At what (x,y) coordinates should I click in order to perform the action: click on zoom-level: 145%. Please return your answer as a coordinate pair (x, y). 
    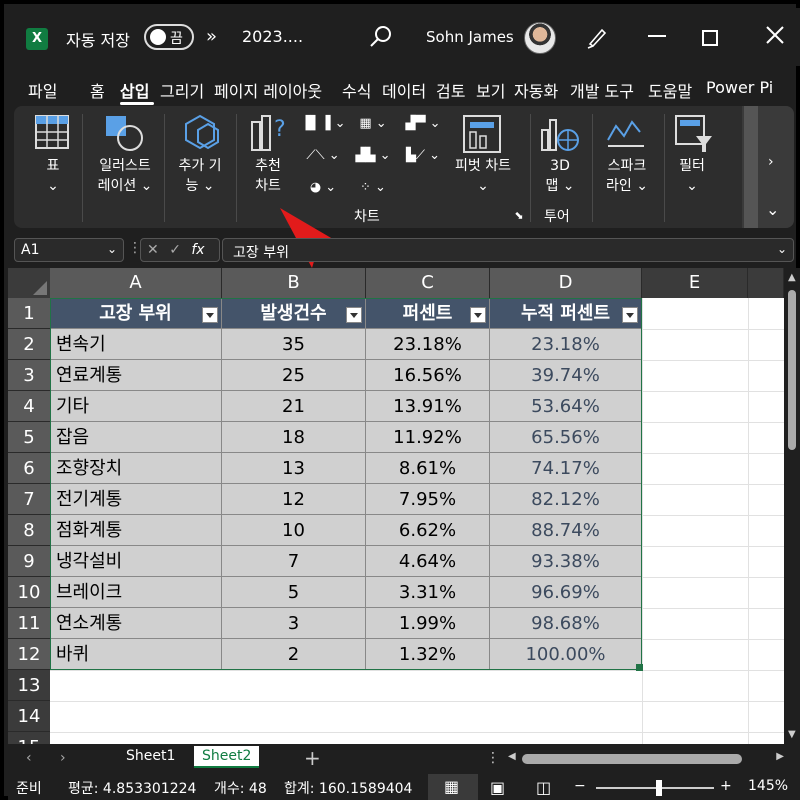
    Looking at the image, I should click on (768, 786).